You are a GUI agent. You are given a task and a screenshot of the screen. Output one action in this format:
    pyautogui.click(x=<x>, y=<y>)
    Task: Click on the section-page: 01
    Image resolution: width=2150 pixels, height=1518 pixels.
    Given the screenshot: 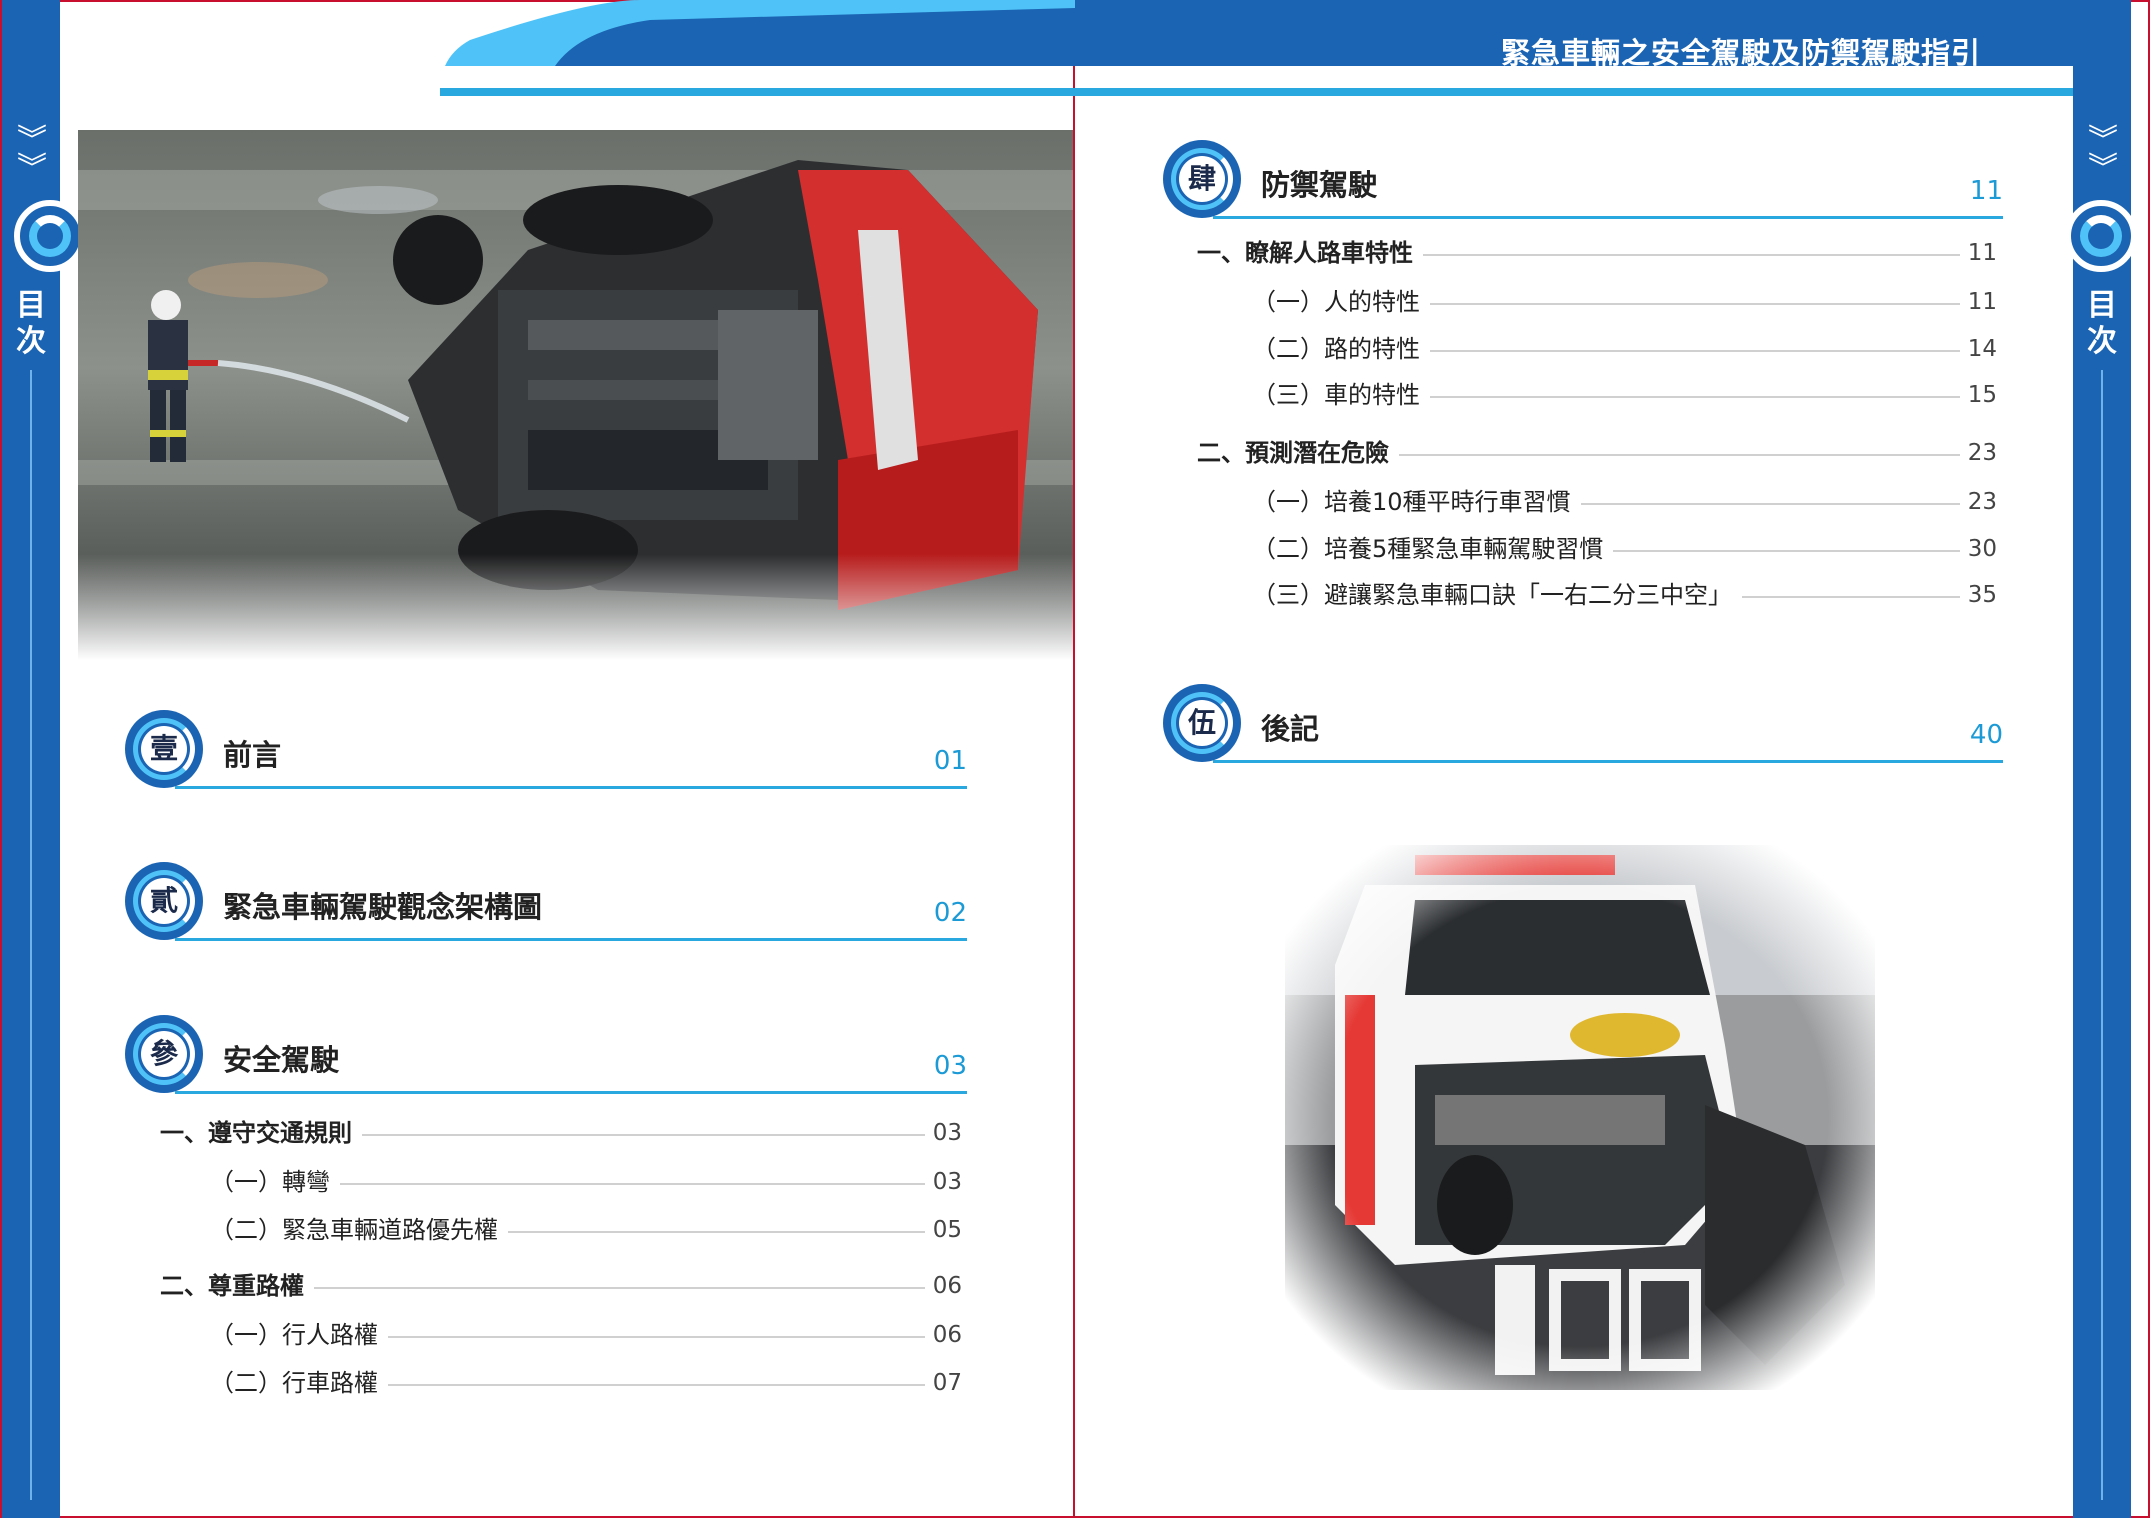 What is the action you would take?
    pyautogui.click(x=950, y=761)
    